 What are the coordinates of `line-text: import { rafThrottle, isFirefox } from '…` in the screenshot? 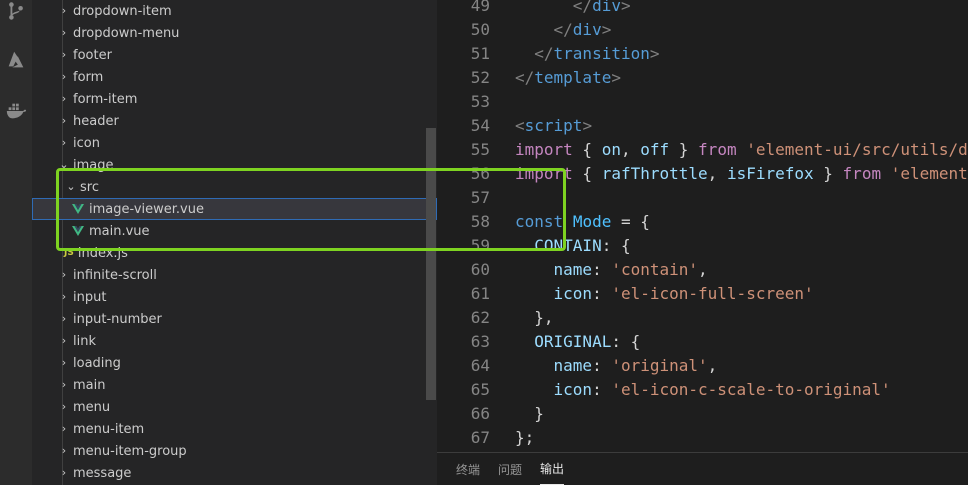 It's located at (741, 173).